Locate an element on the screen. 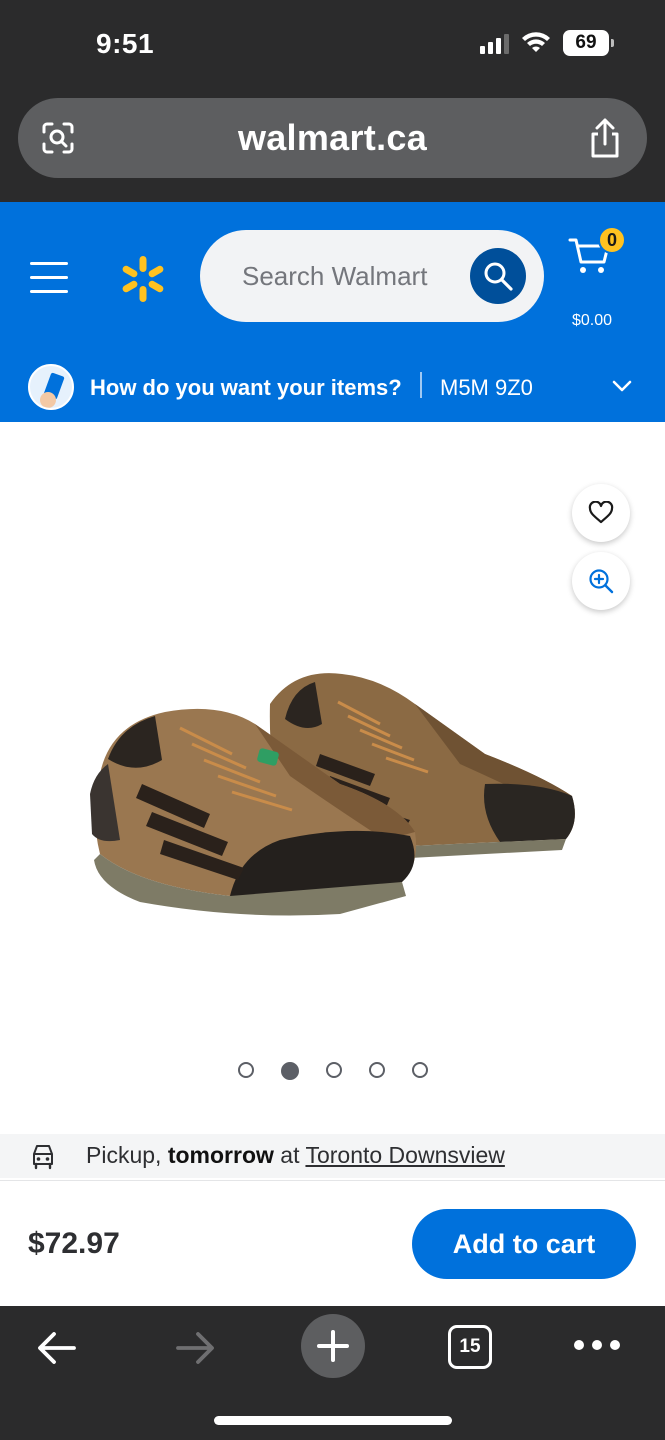 The width and height of the screenshot is (665, 1440). car-icon is located at coordinates (43, 1157).